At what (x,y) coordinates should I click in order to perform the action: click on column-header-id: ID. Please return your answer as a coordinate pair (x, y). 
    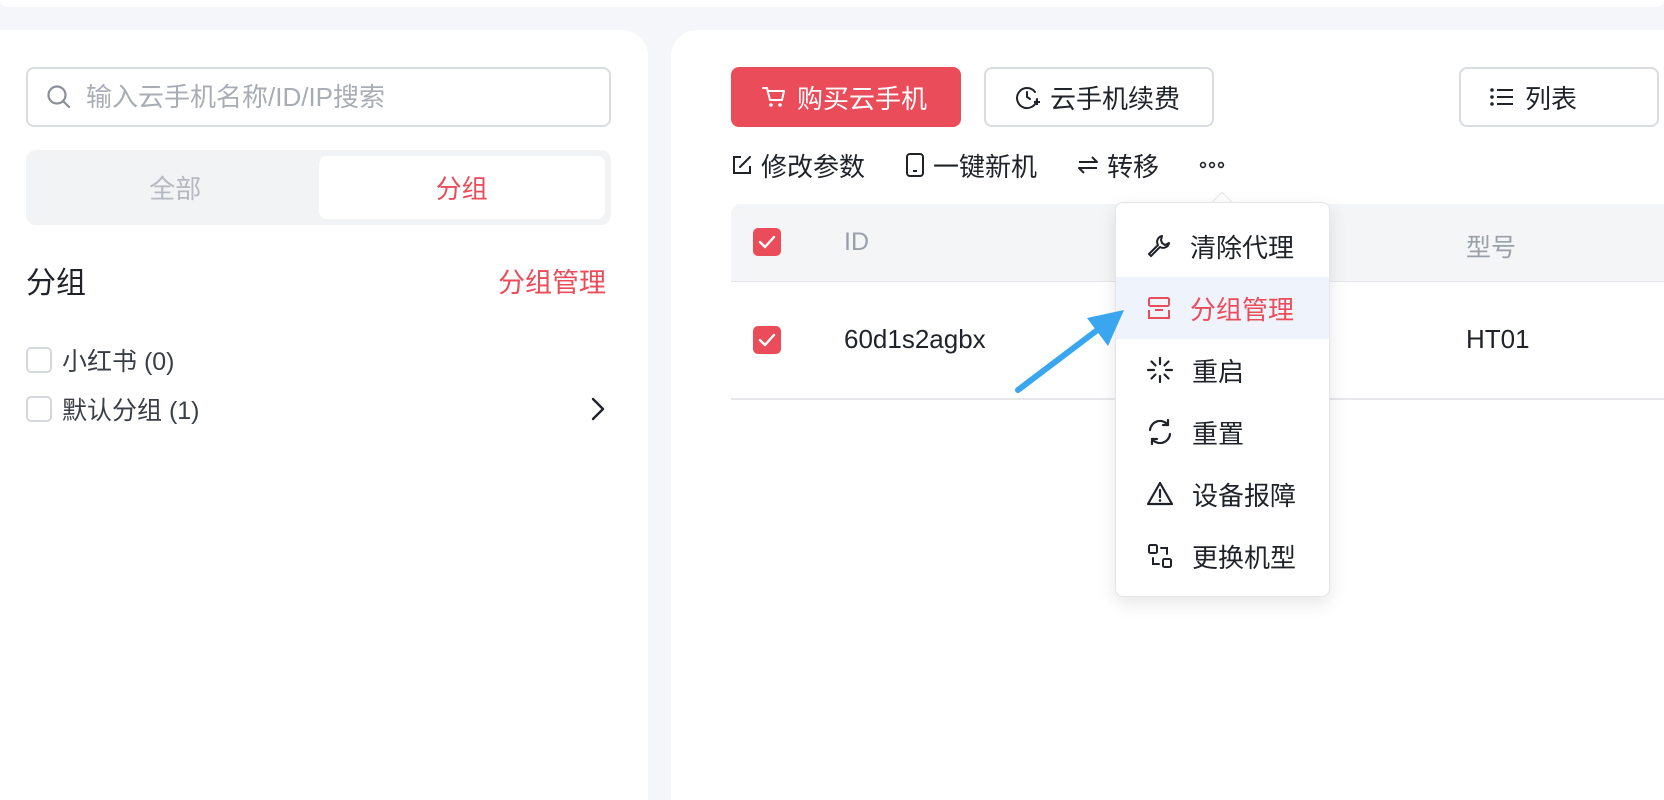
    Looking at the image, I should click on (856, 242).